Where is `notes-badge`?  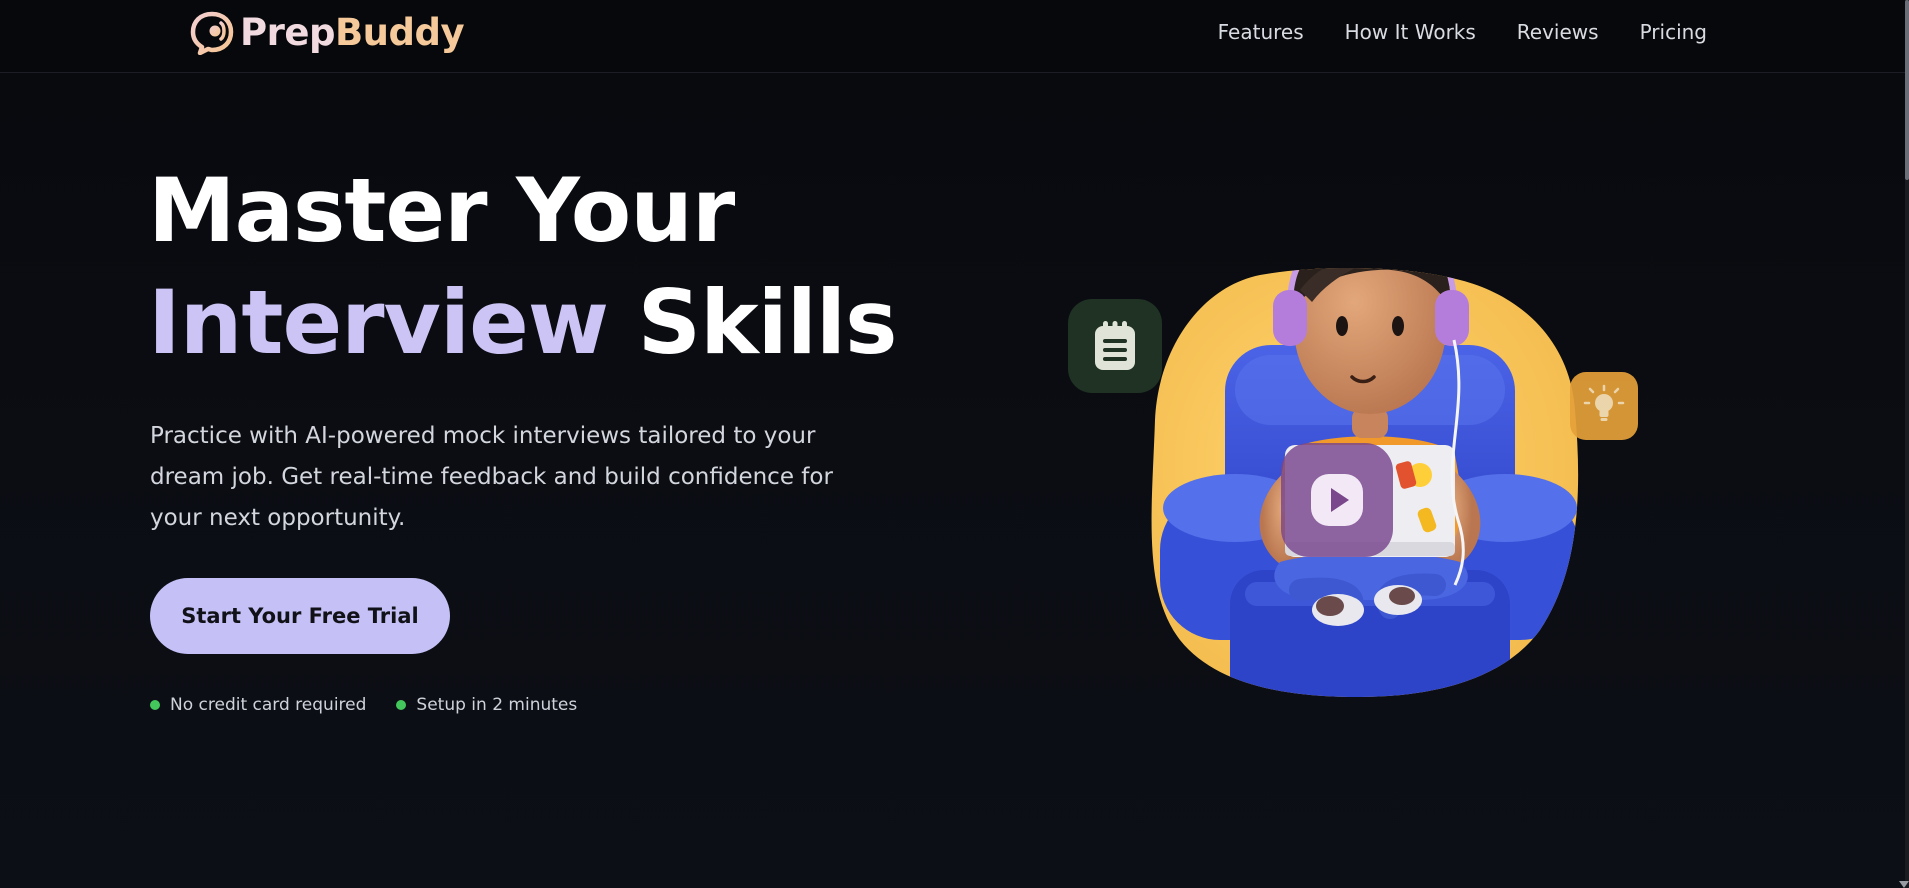 notes-badge is located at coordinates (1115, 346).